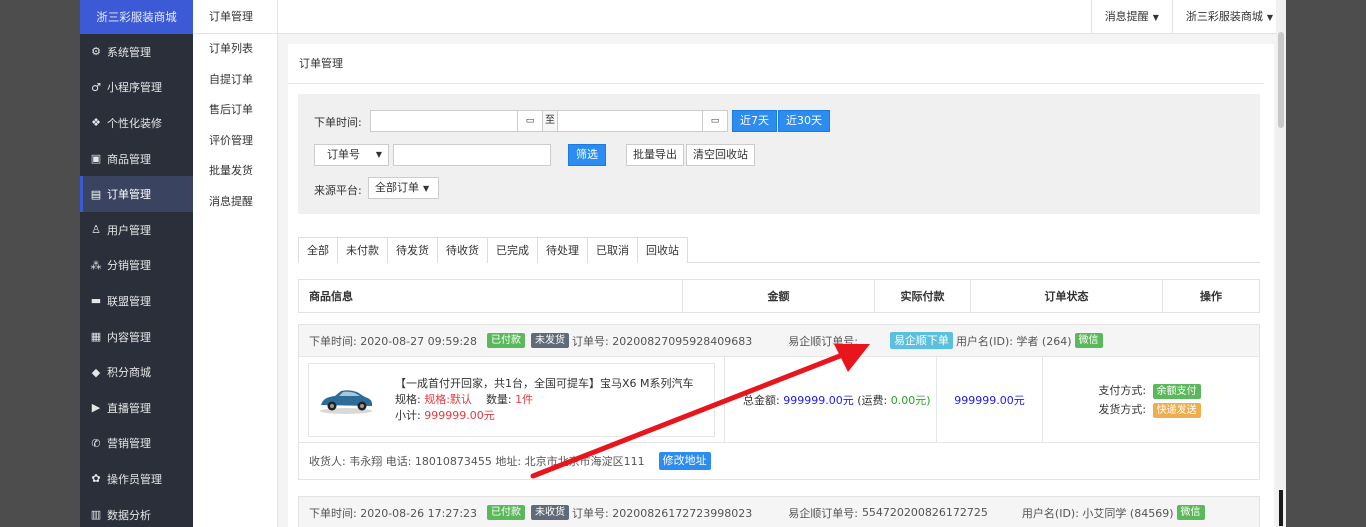 This screenshot has width=1366, height=527. Describe the element at coordinates (129, 408) in the screenshot. I see `sidebar-item-label: 直播管理` at that location.